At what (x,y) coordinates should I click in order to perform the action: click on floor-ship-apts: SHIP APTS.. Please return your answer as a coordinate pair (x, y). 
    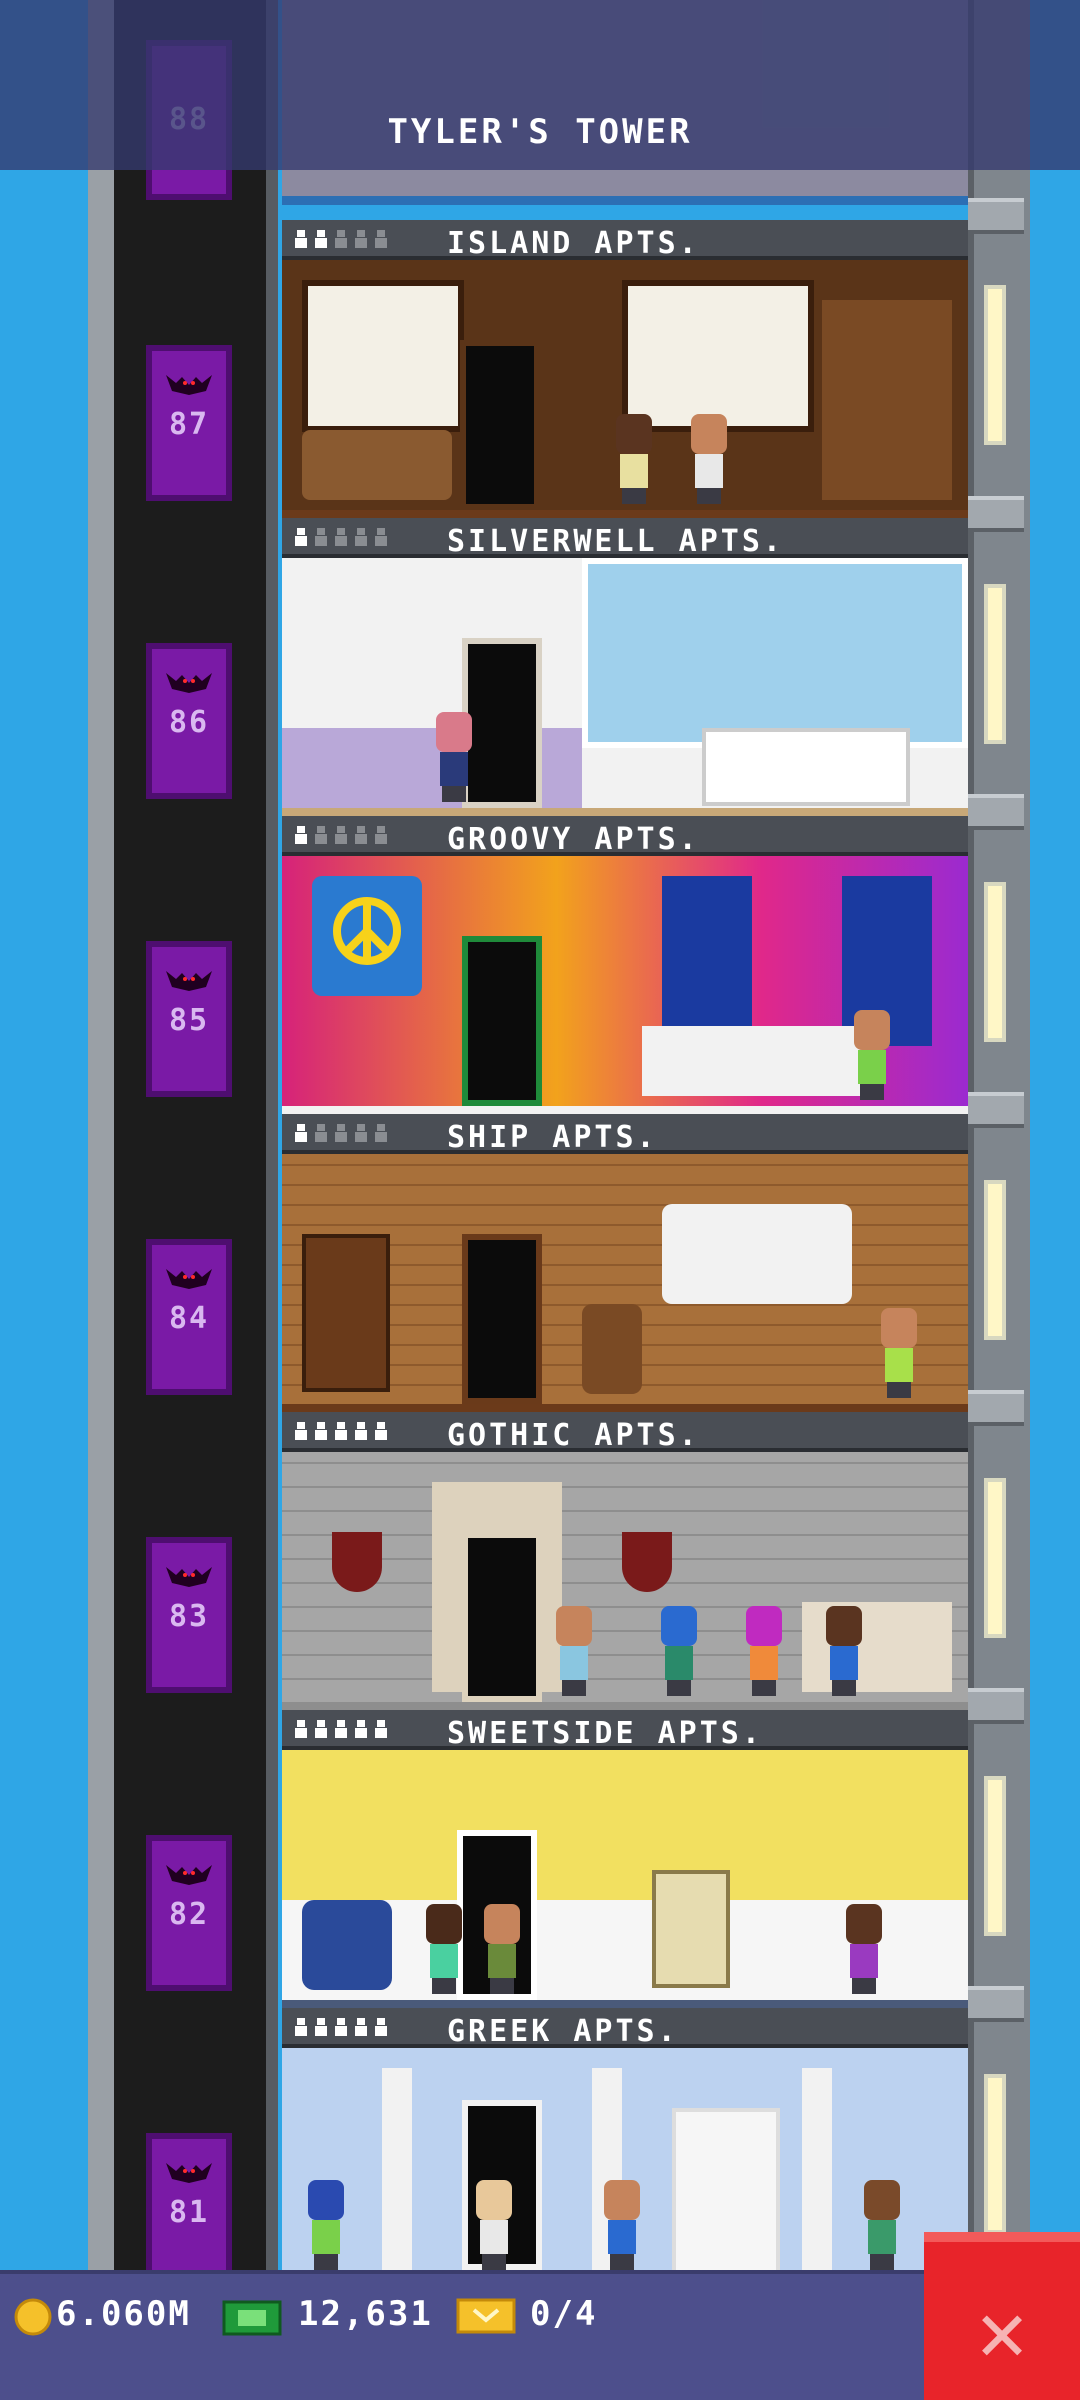
    Looking at the image, I should click on (625, 1263).